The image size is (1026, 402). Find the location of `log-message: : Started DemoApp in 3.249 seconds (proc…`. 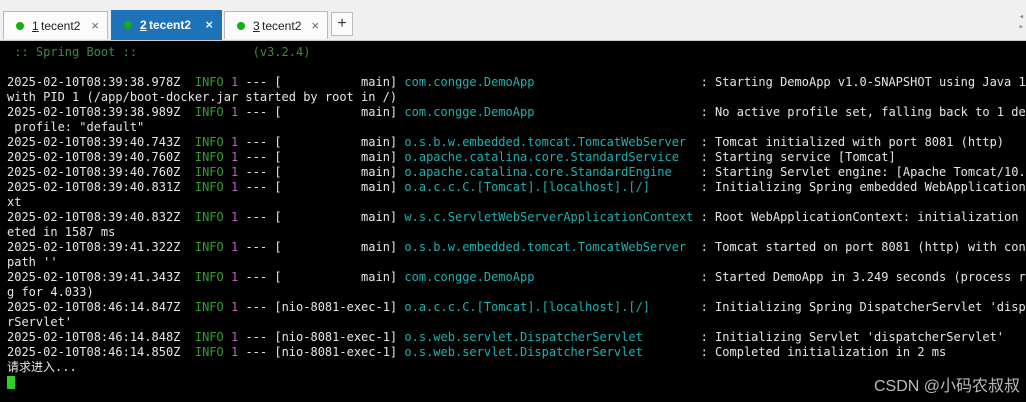

log-message: : Started DemoApp in 3.249 seconds (proc… is located at coordinates (859, 277).